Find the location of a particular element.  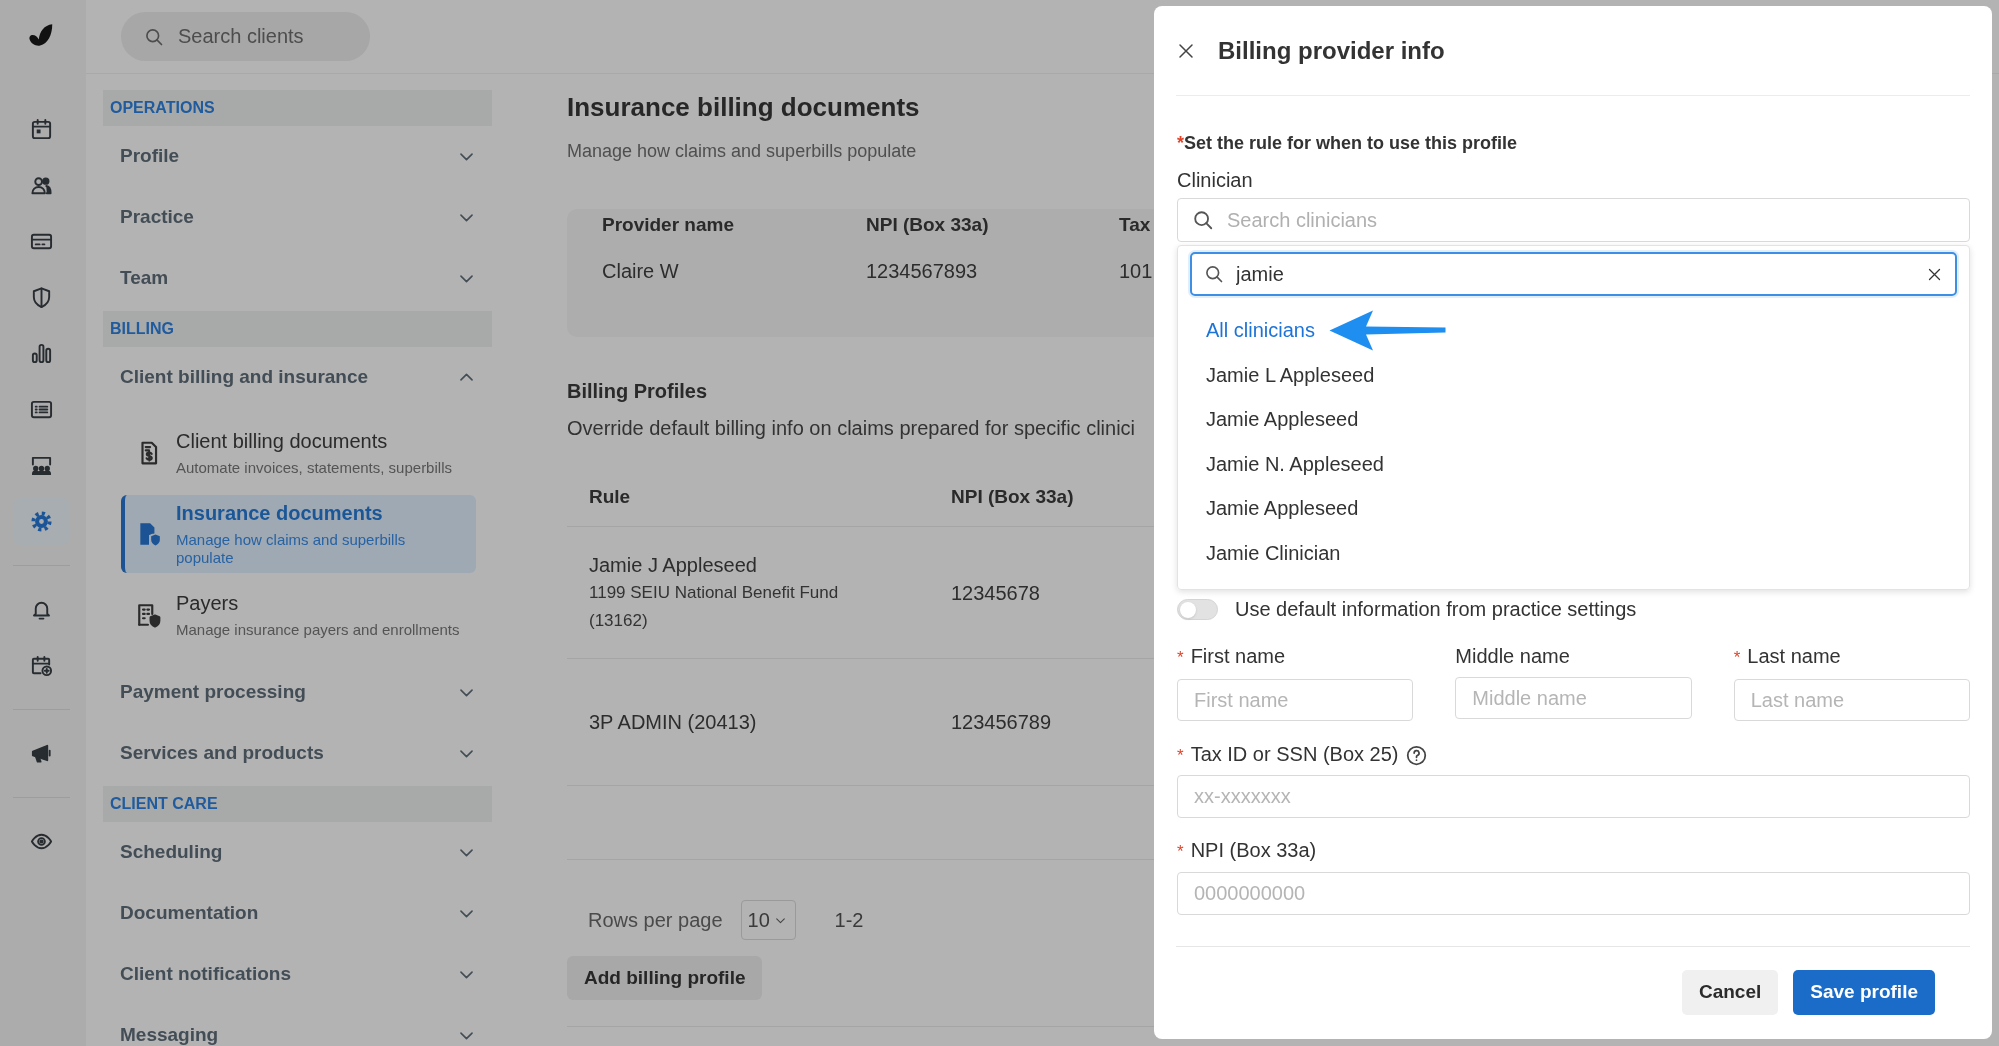

field-label: * NPI (Box 33a) is located at coordinates (1247, 850).